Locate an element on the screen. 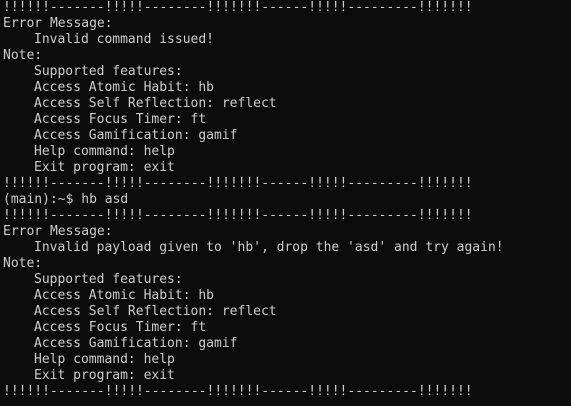 The width and height of the screenshot is (571, 406). prompt-line: (main):~$ hb asd is located at coordinates (287, 200).